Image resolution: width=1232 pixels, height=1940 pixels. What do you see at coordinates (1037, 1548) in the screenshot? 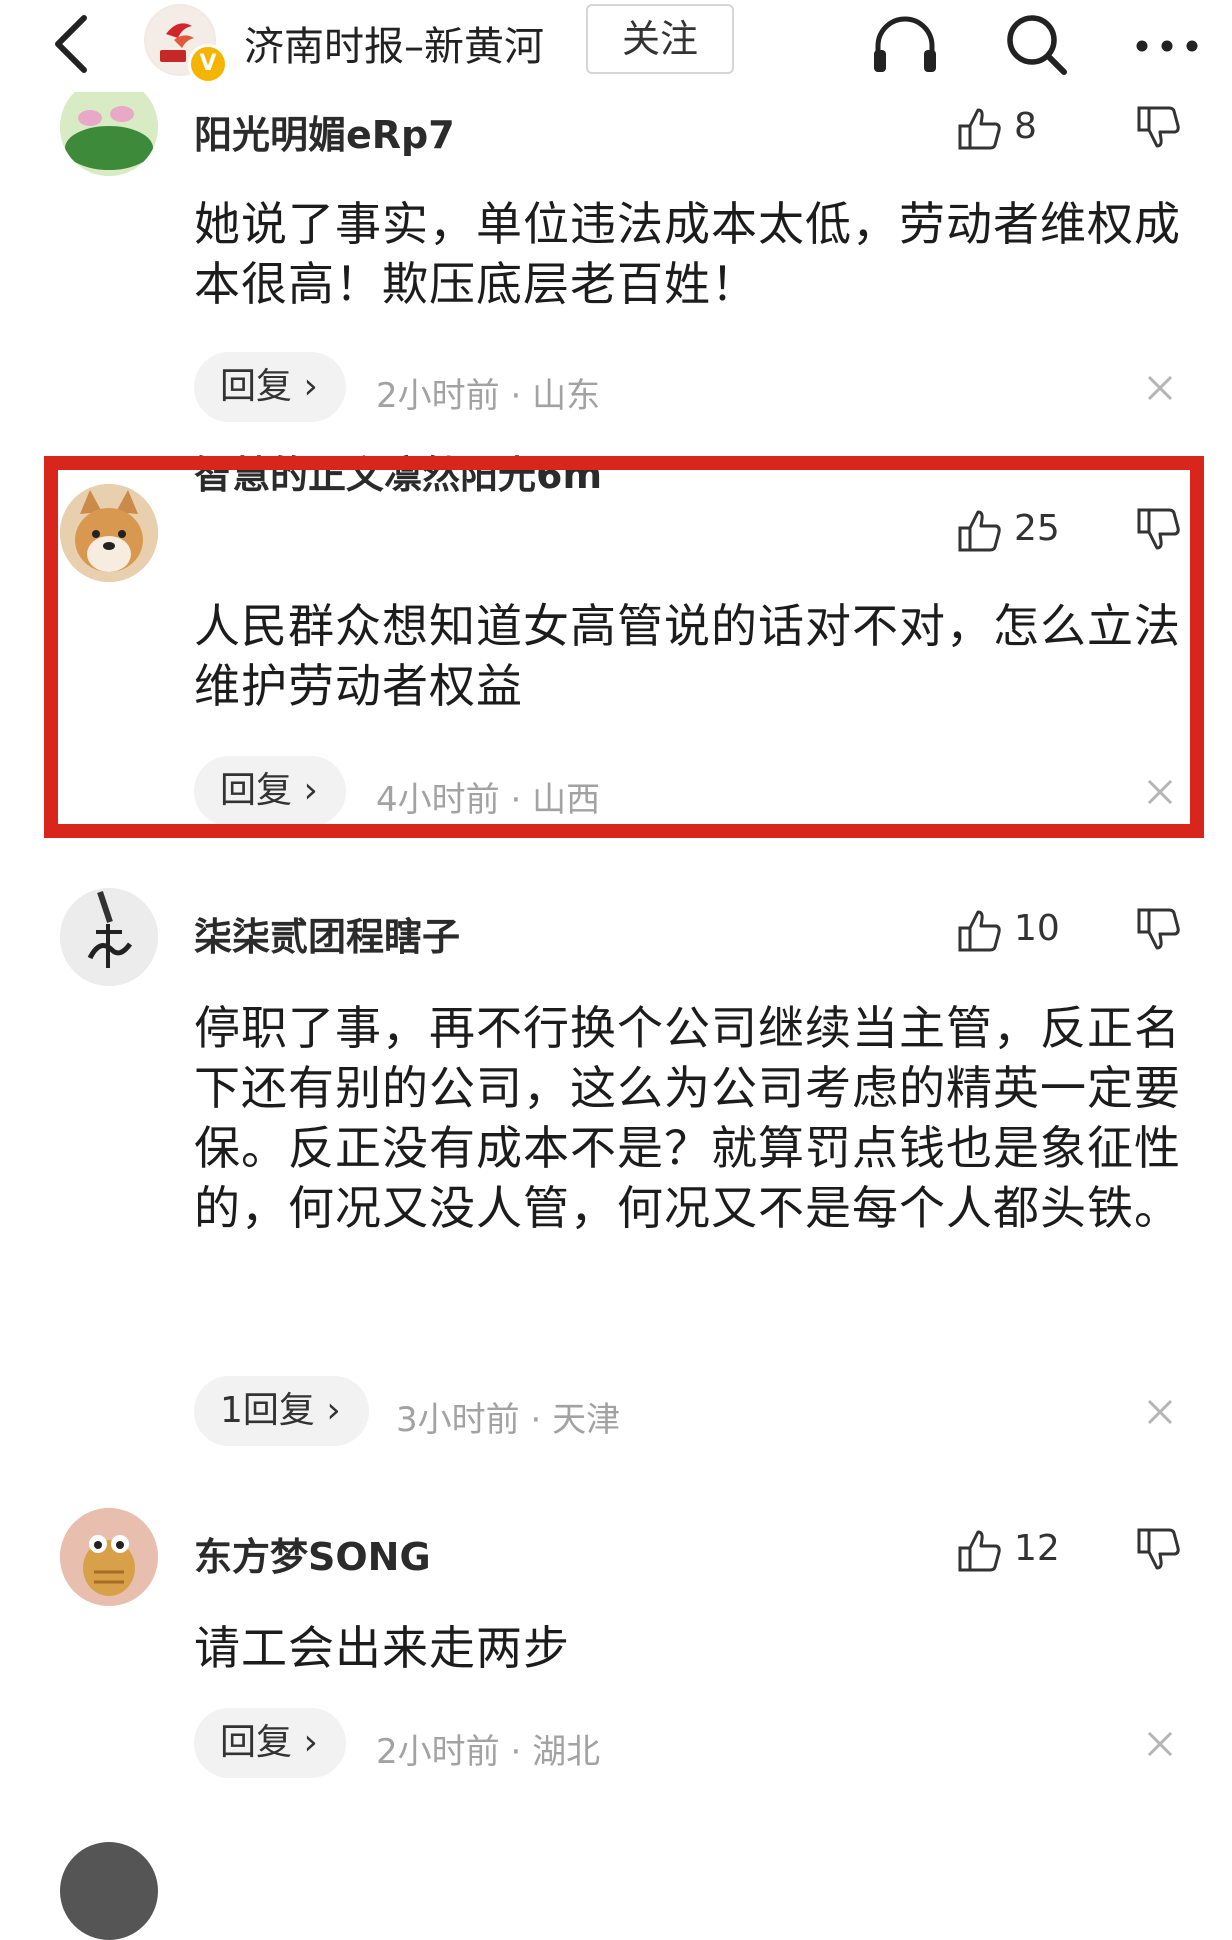
I see `like-count: 12` at bounding box center [1037, 1548].